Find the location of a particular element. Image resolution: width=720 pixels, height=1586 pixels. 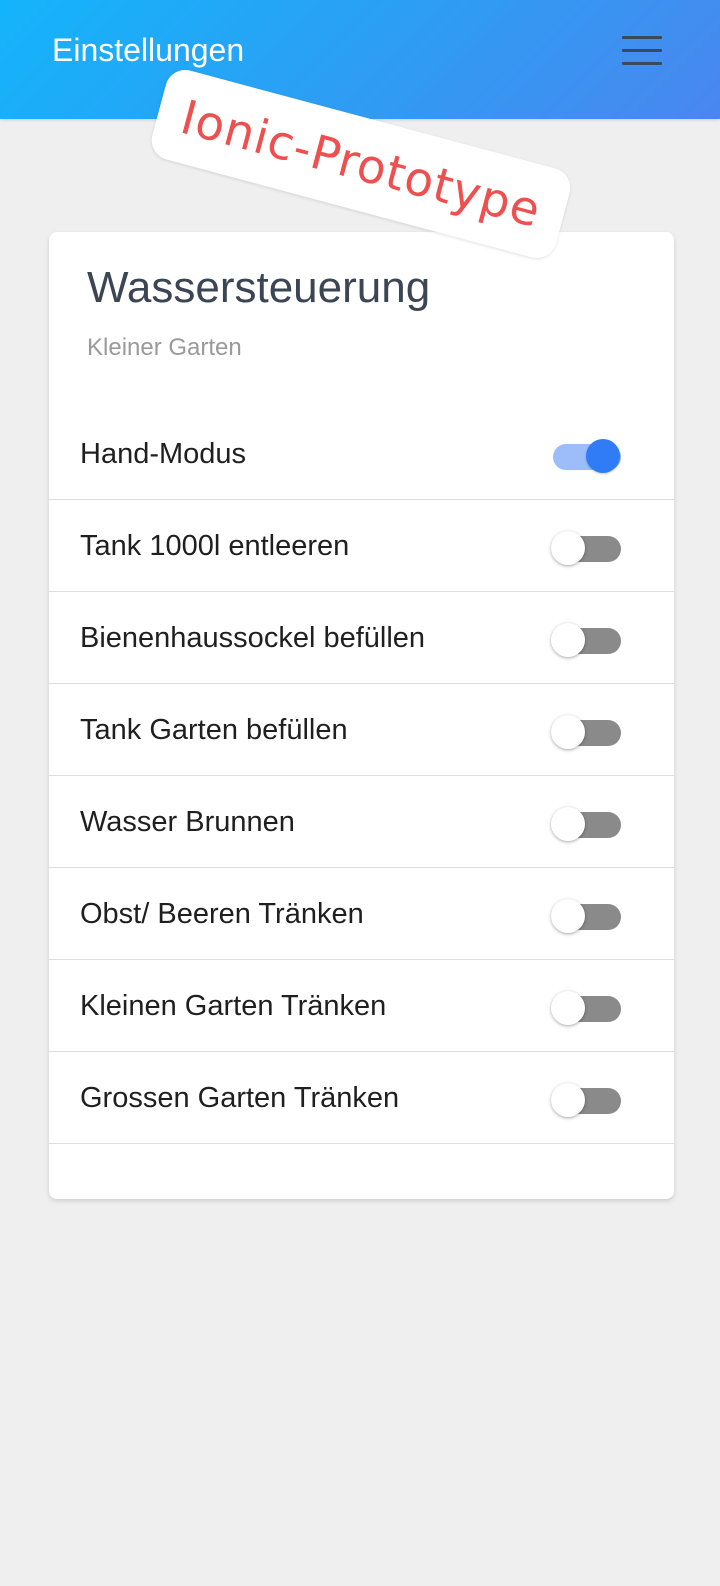

bienenhaussockel-befuellen-toggle is located at coordinates (587, 639).